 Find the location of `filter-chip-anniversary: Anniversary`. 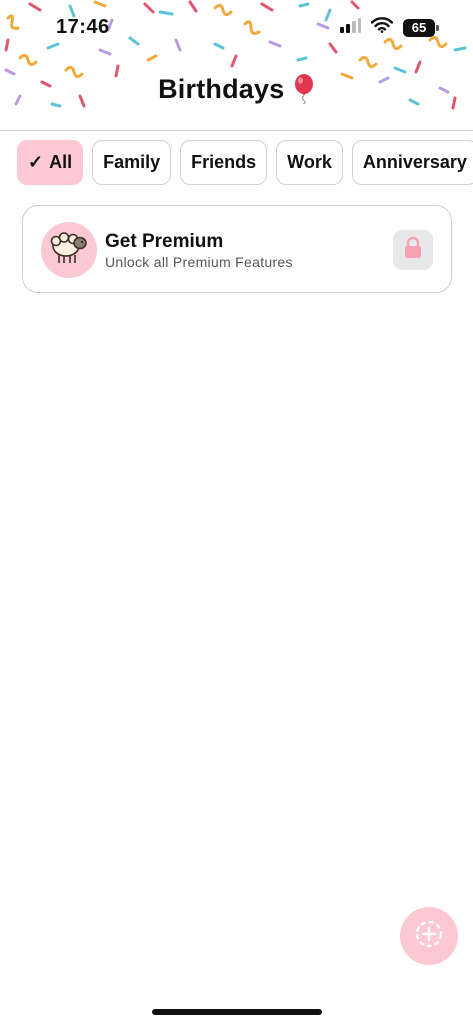

filter-chip-anniversary: Anniversary is located at coordinates (412, 162).